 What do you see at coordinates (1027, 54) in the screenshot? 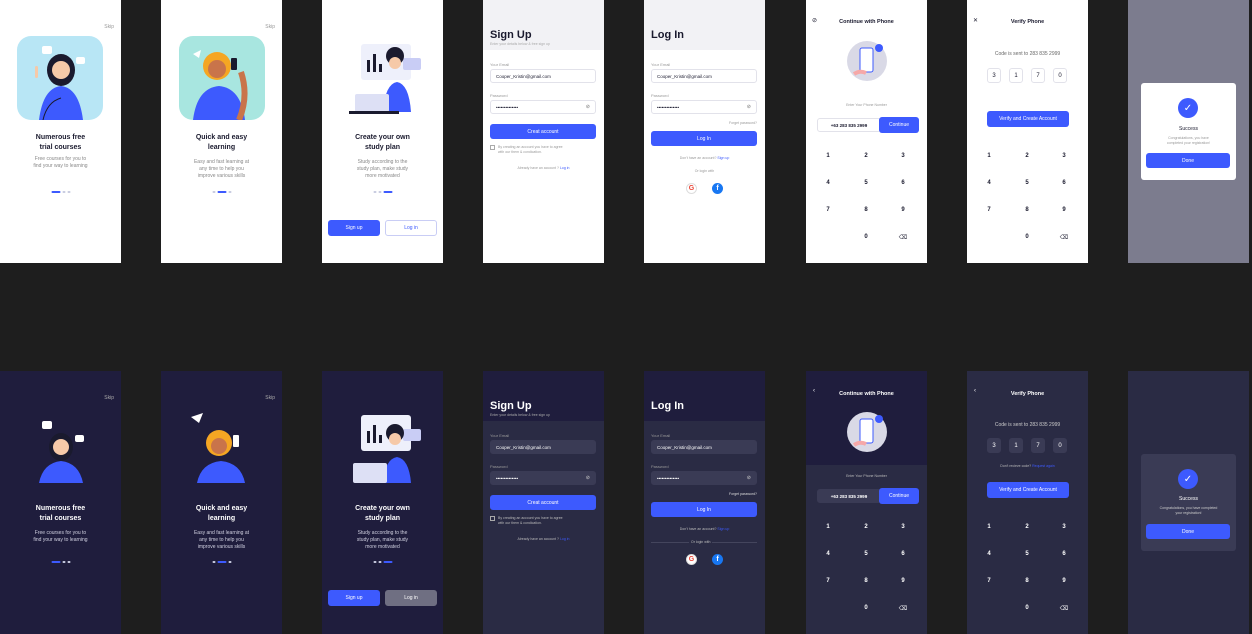
I see `code-sent-text: Code is sent to 283 835 2999` at bounding box center [1027, 54].